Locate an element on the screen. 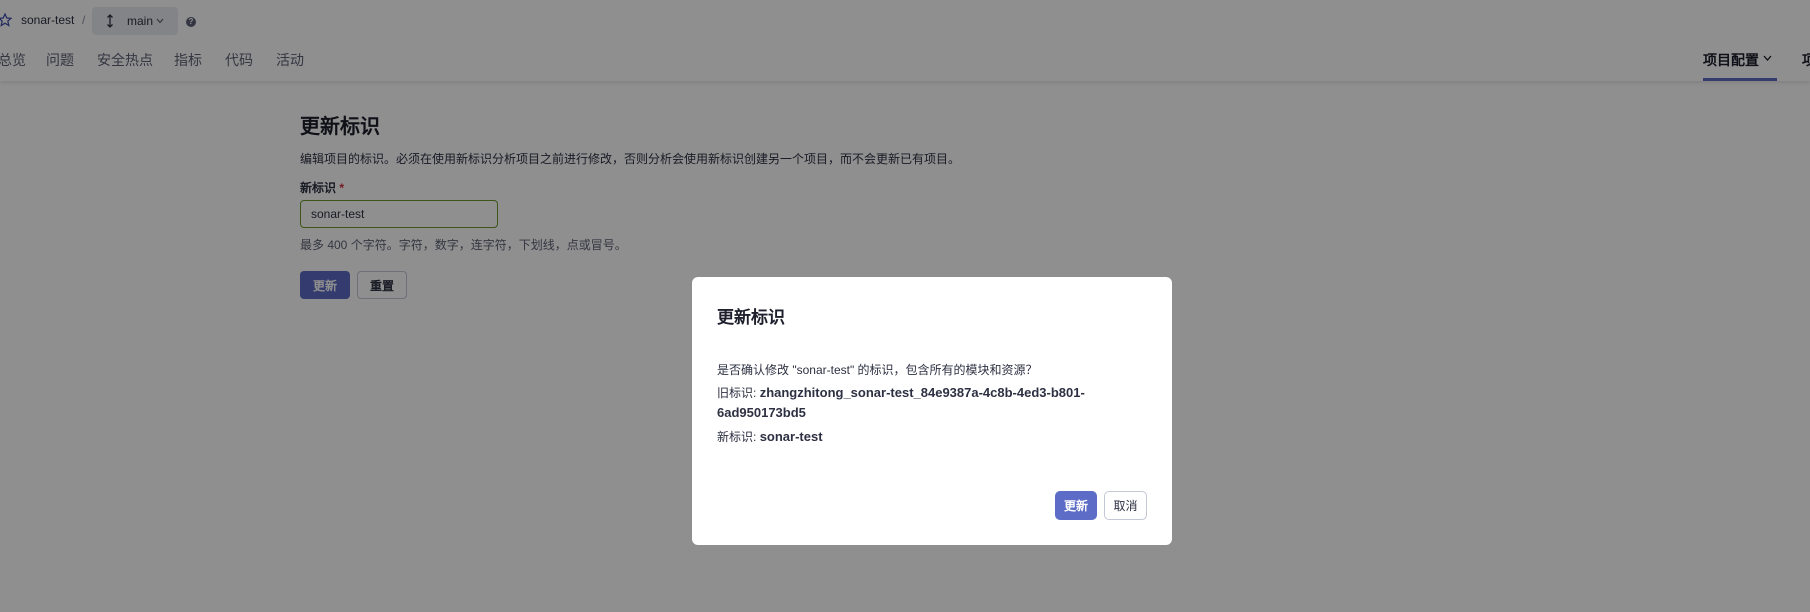 The image size is (1810, 612). old-key-label: 旧标识: is located at coordinates (737, 393).